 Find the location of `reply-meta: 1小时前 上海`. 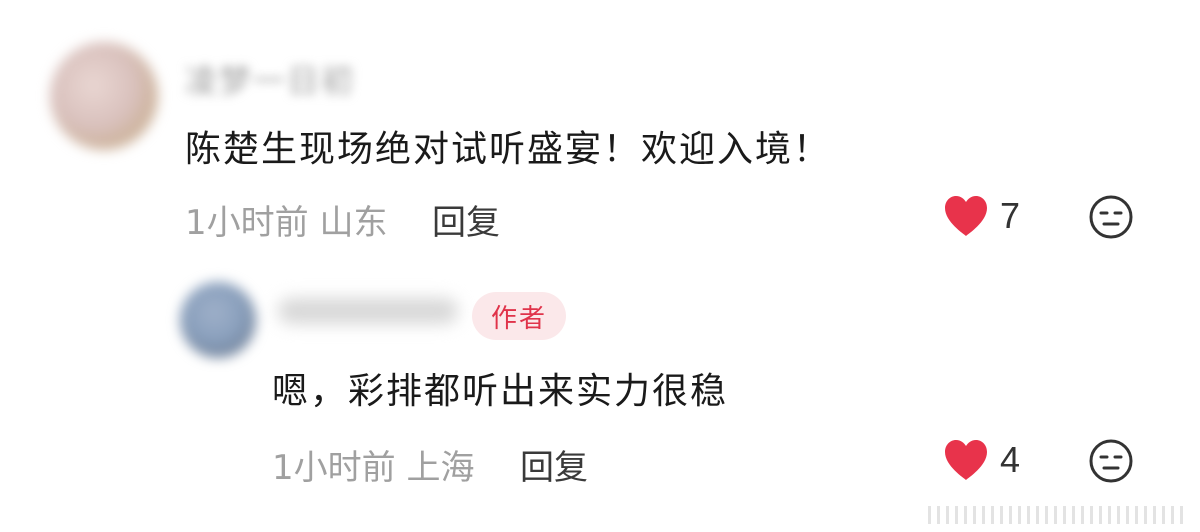

reply-meta: 1小时前 上海 is located at coordinates (373, 464).